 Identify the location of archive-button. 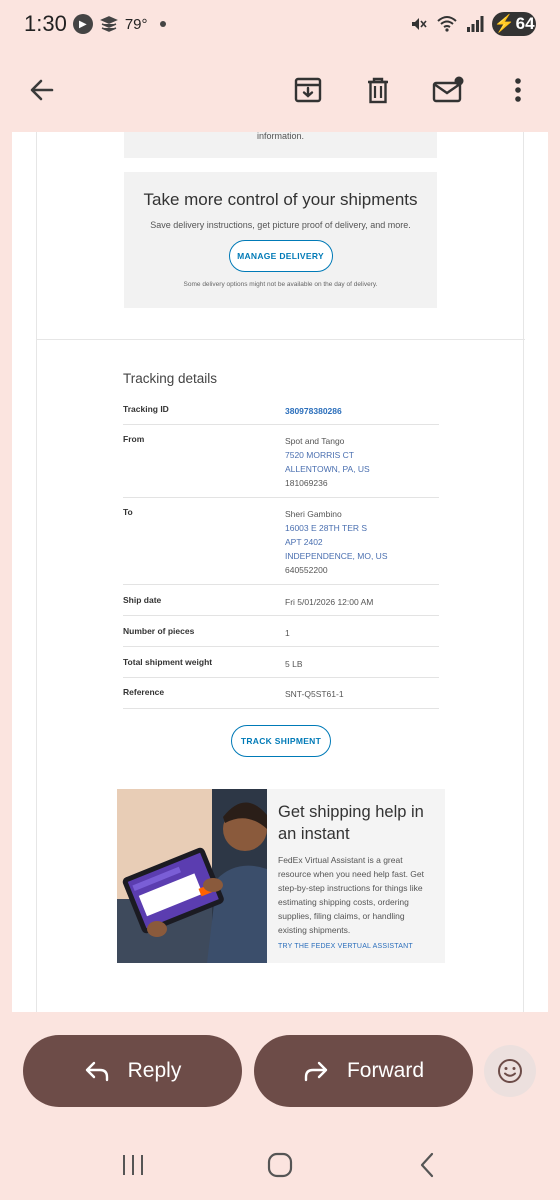
(308, 90).